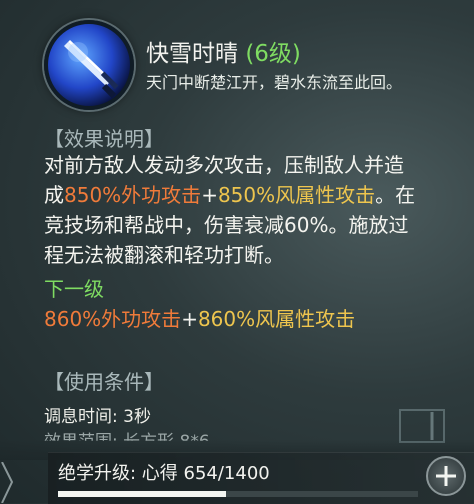 The height and width of the screenshot is (504, 474). Describe the element at coordinates (209, 195) in the screenshot. I see `plus-sign: +` at that location.